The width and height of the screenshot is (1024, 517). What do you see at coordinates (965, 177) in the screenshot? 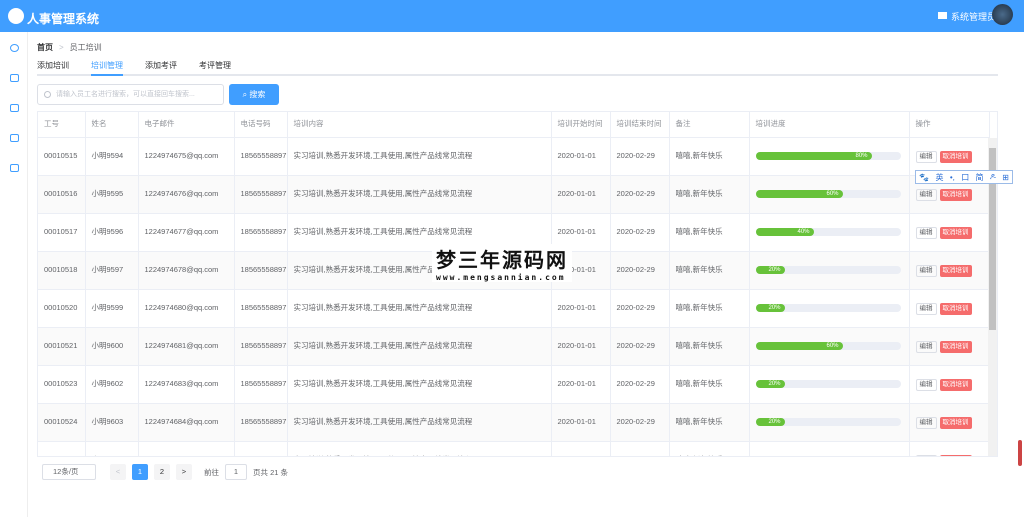
I see `ime-button: 口` at bounding box center [965, 177].